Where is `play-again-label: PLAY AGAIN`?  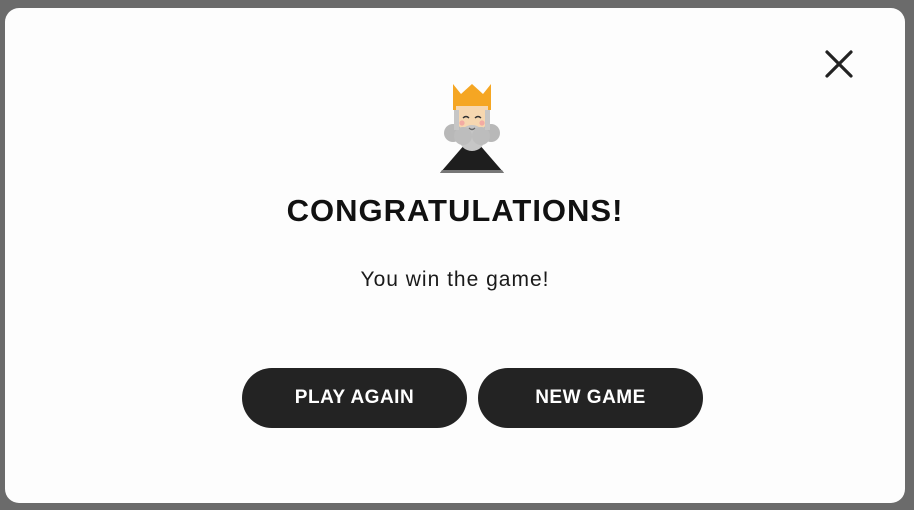 play-again-label: PLAY AGAIN is located at coordinates (354, 397).